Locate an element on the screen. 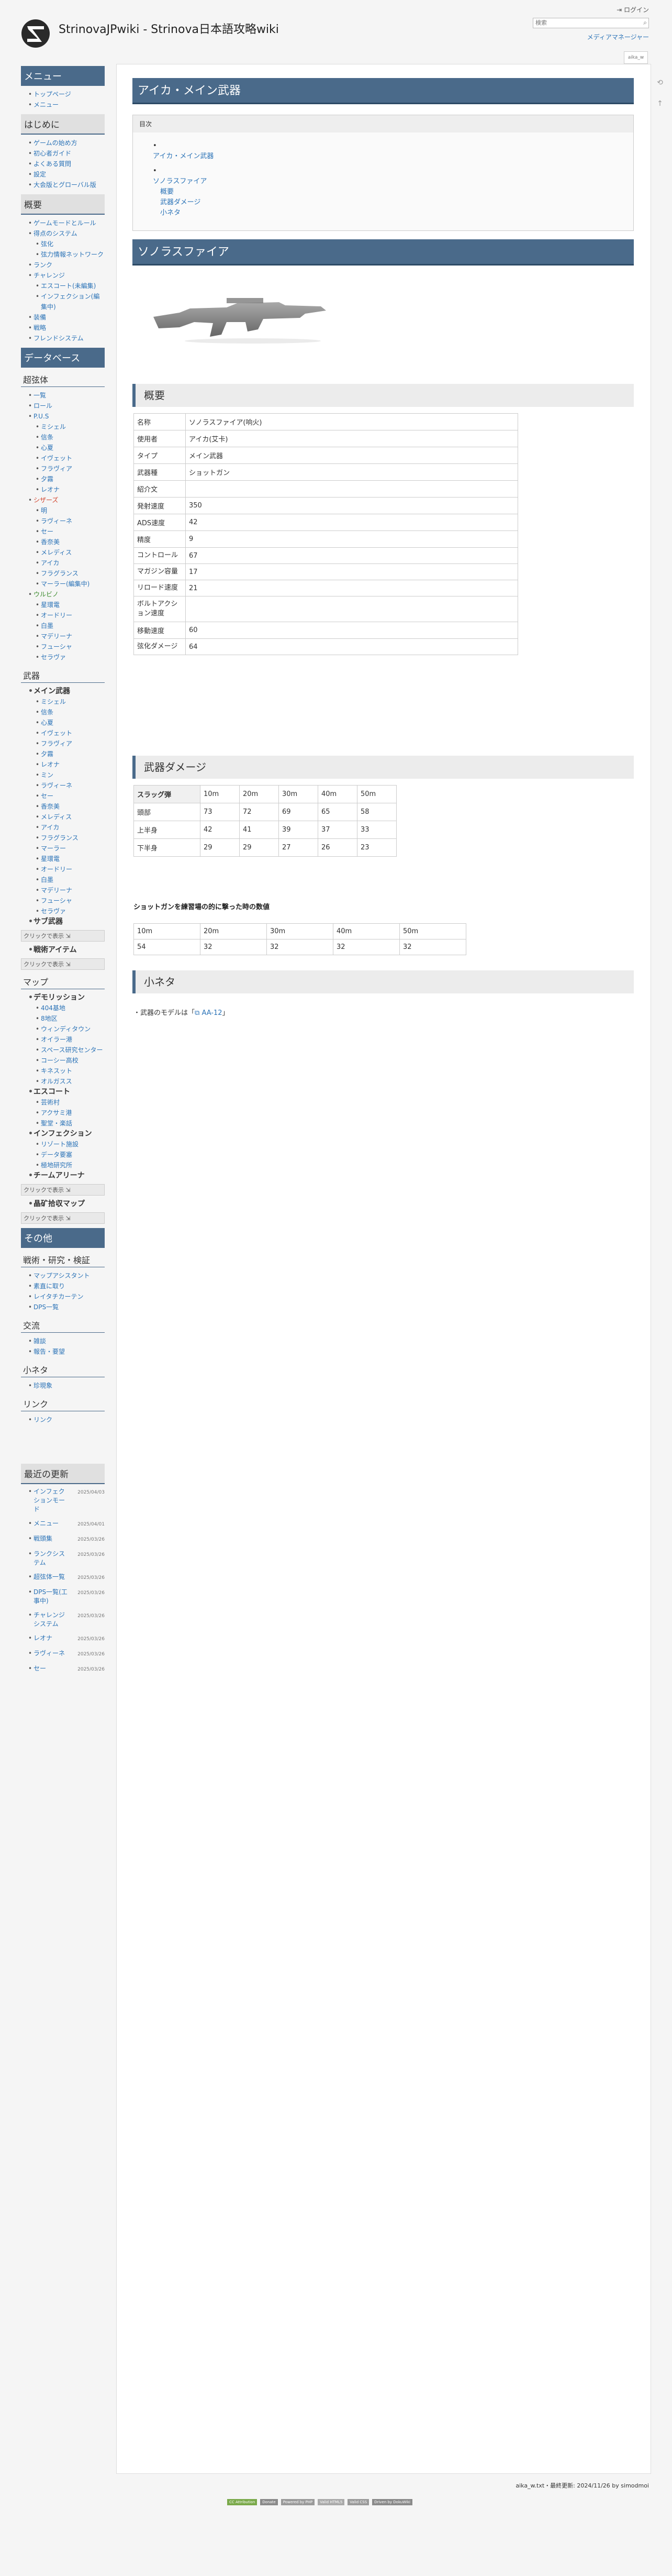 The height and width of the screenshot is (2576, 672). sidebar-item-map: チームアリーナ is located at coordinates (66, 1175).